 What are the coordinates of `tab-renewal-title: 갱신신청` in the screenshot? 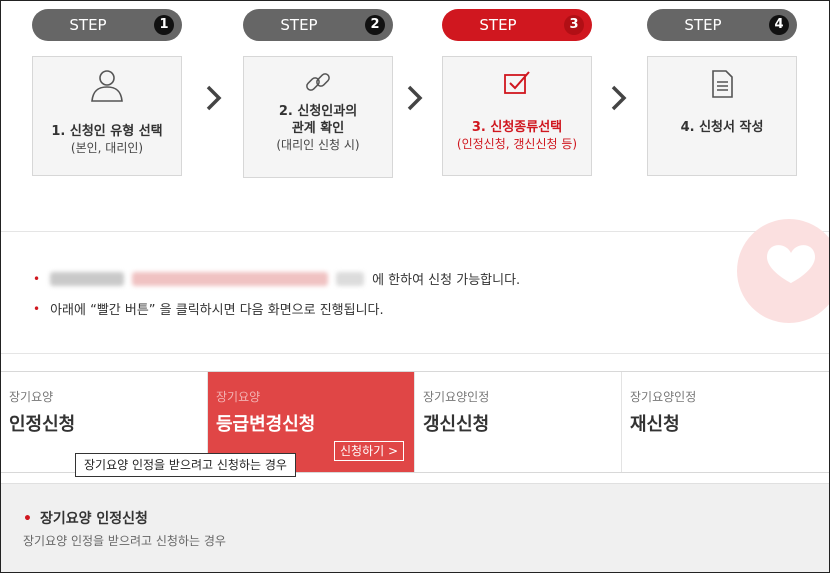 It's located at (456, 424).